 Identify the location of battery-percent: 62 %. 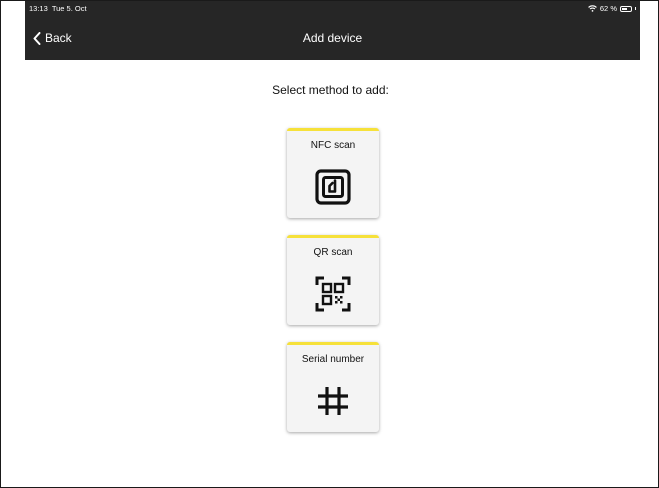
(608, 8).